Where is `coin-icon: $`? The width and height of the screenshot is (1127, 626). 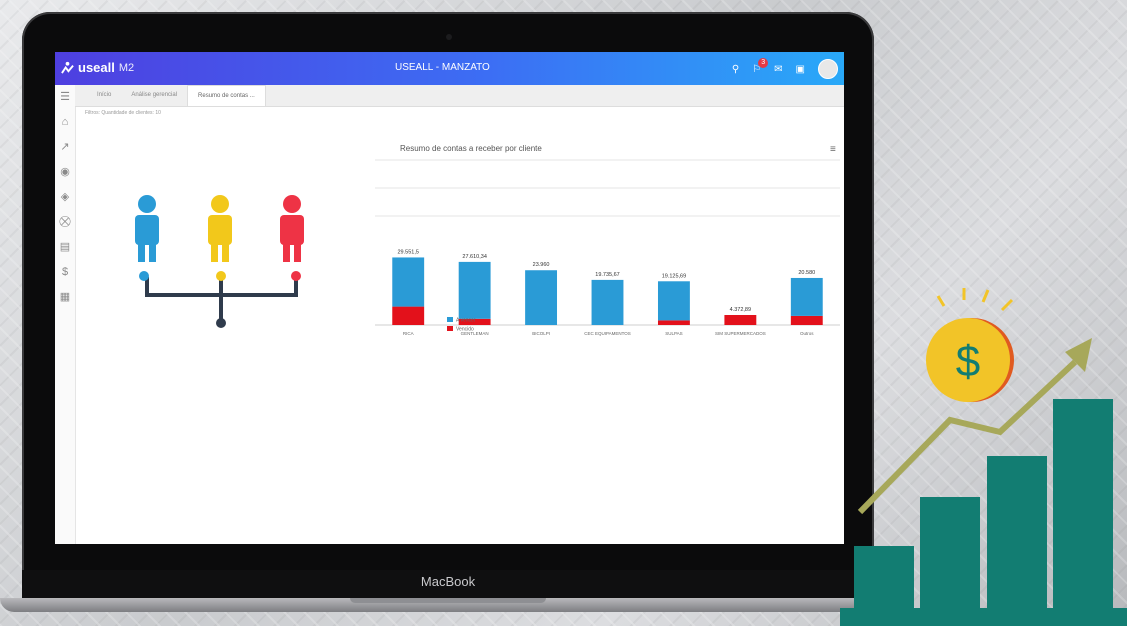
coin-icon: $ is located at coordinates (970, 360).